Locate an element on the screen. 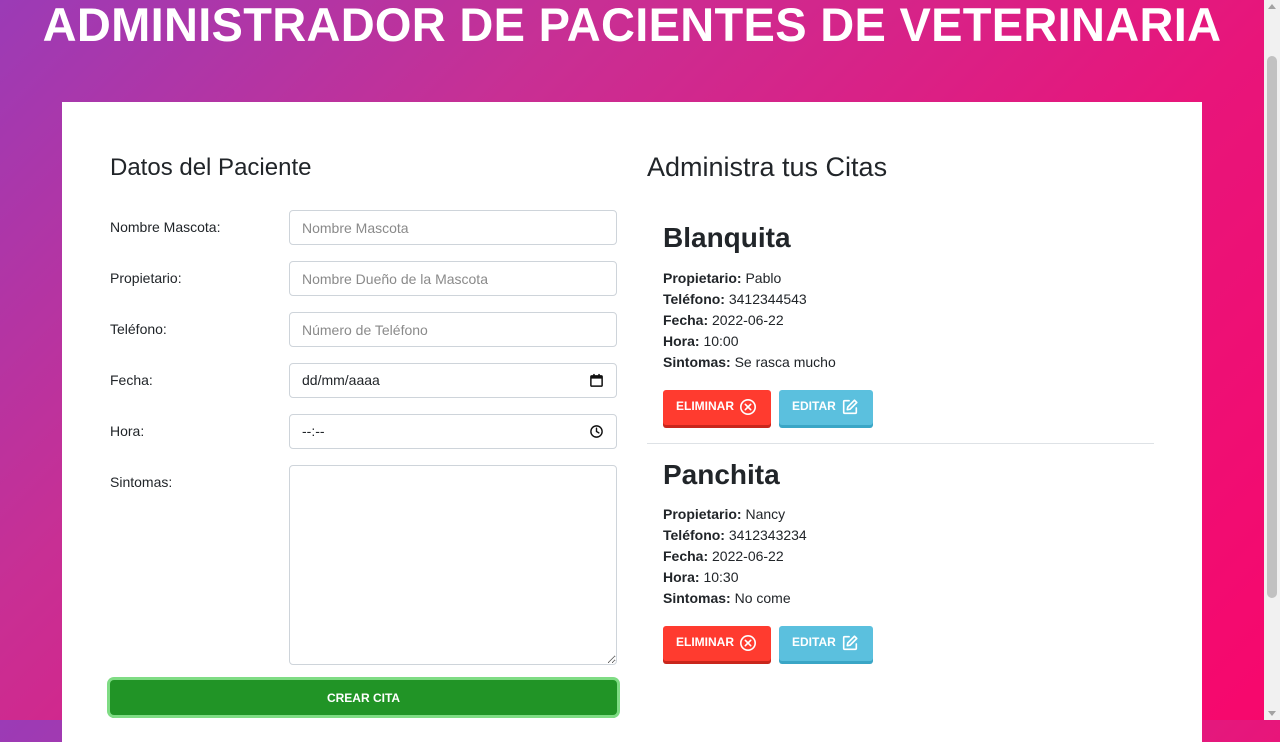  appointments-title: Administra tus Citas is located at coordinates (767, 167).